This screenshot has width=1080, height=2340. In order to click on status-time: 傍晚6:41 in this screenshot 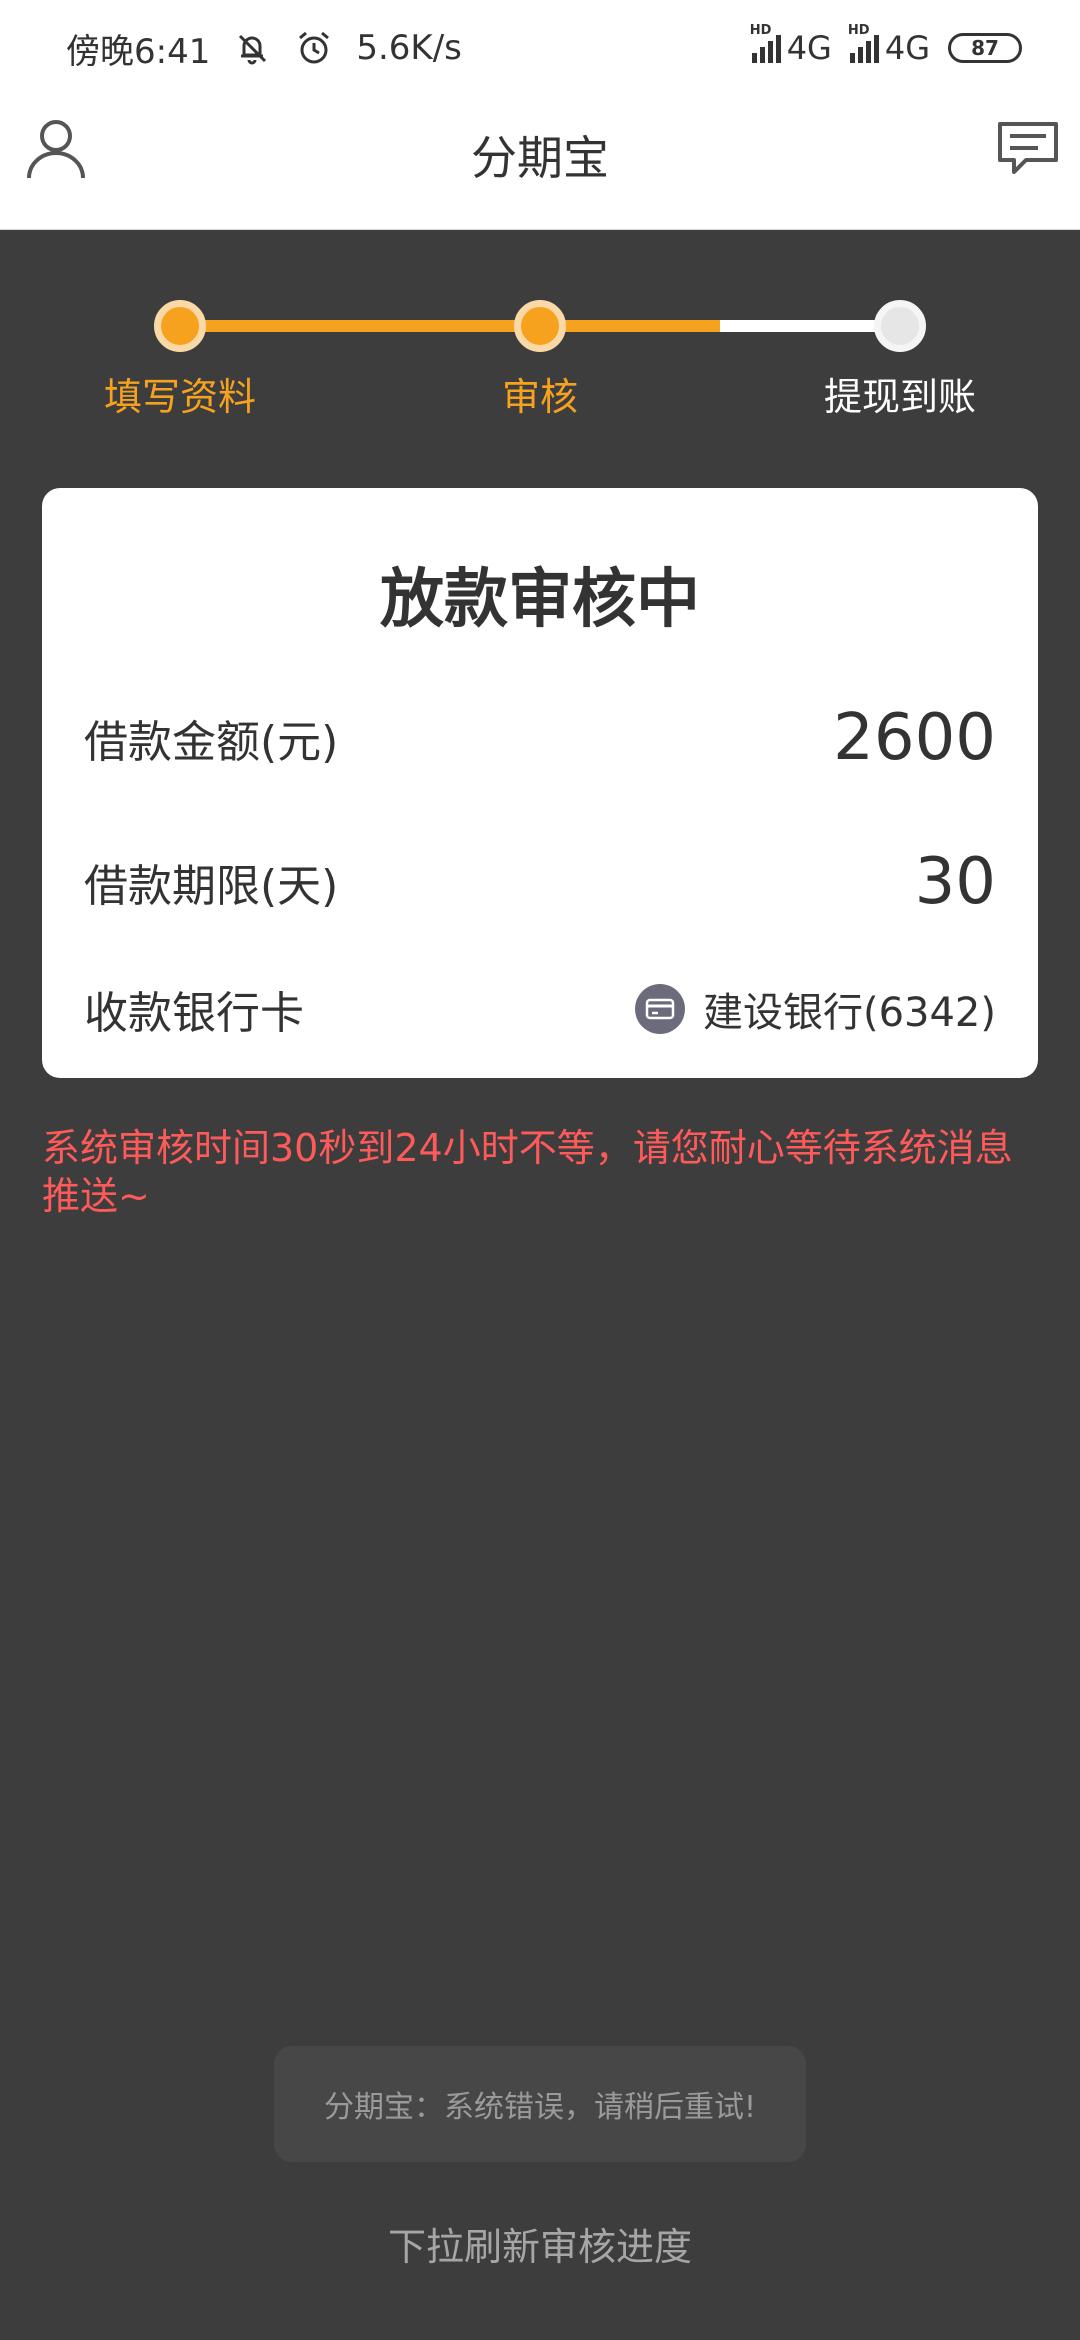, I will do `click(138, 51)`.